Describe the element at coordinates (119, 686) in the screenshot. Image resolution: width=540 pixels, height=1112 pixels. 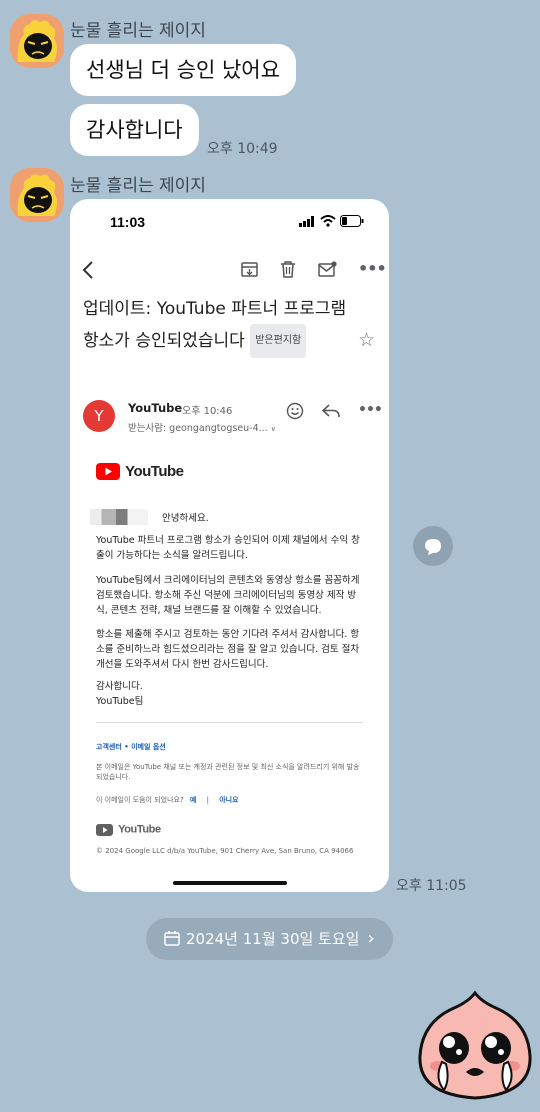
I see `email-signoff: 감사합니다.` at that location.